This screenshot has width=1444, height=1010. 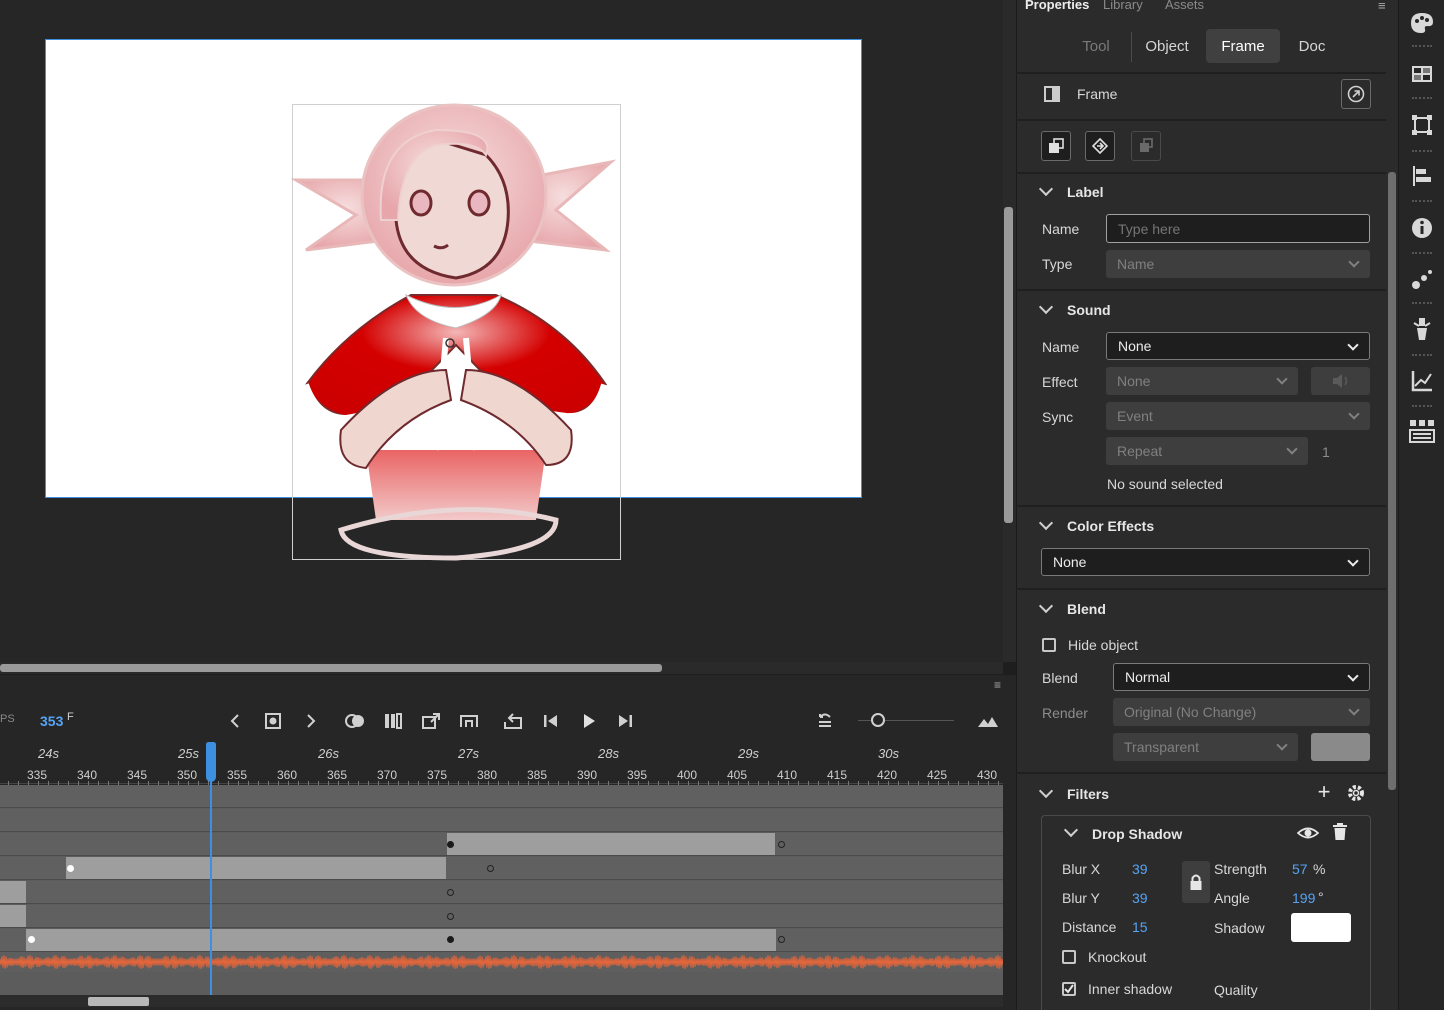 I want to click on timeline-menu-icon: ≡, so click(x=1001, y=685).